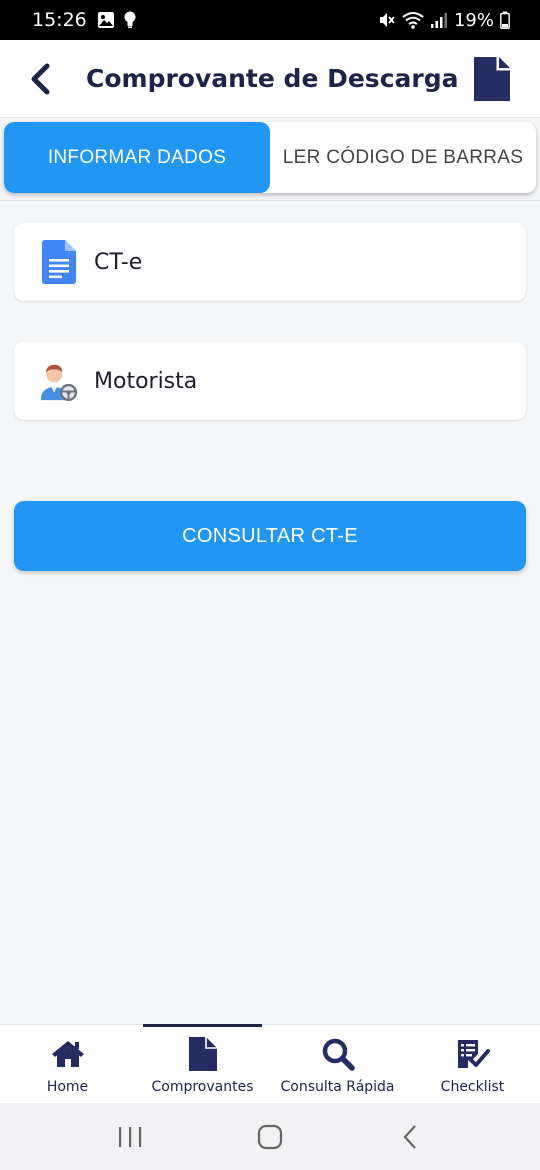 This screenshot has width=540, height=1170. Describe the element at coordinates (473, 20) in the screenshot. I see `battery-percent: 19%` at that location.